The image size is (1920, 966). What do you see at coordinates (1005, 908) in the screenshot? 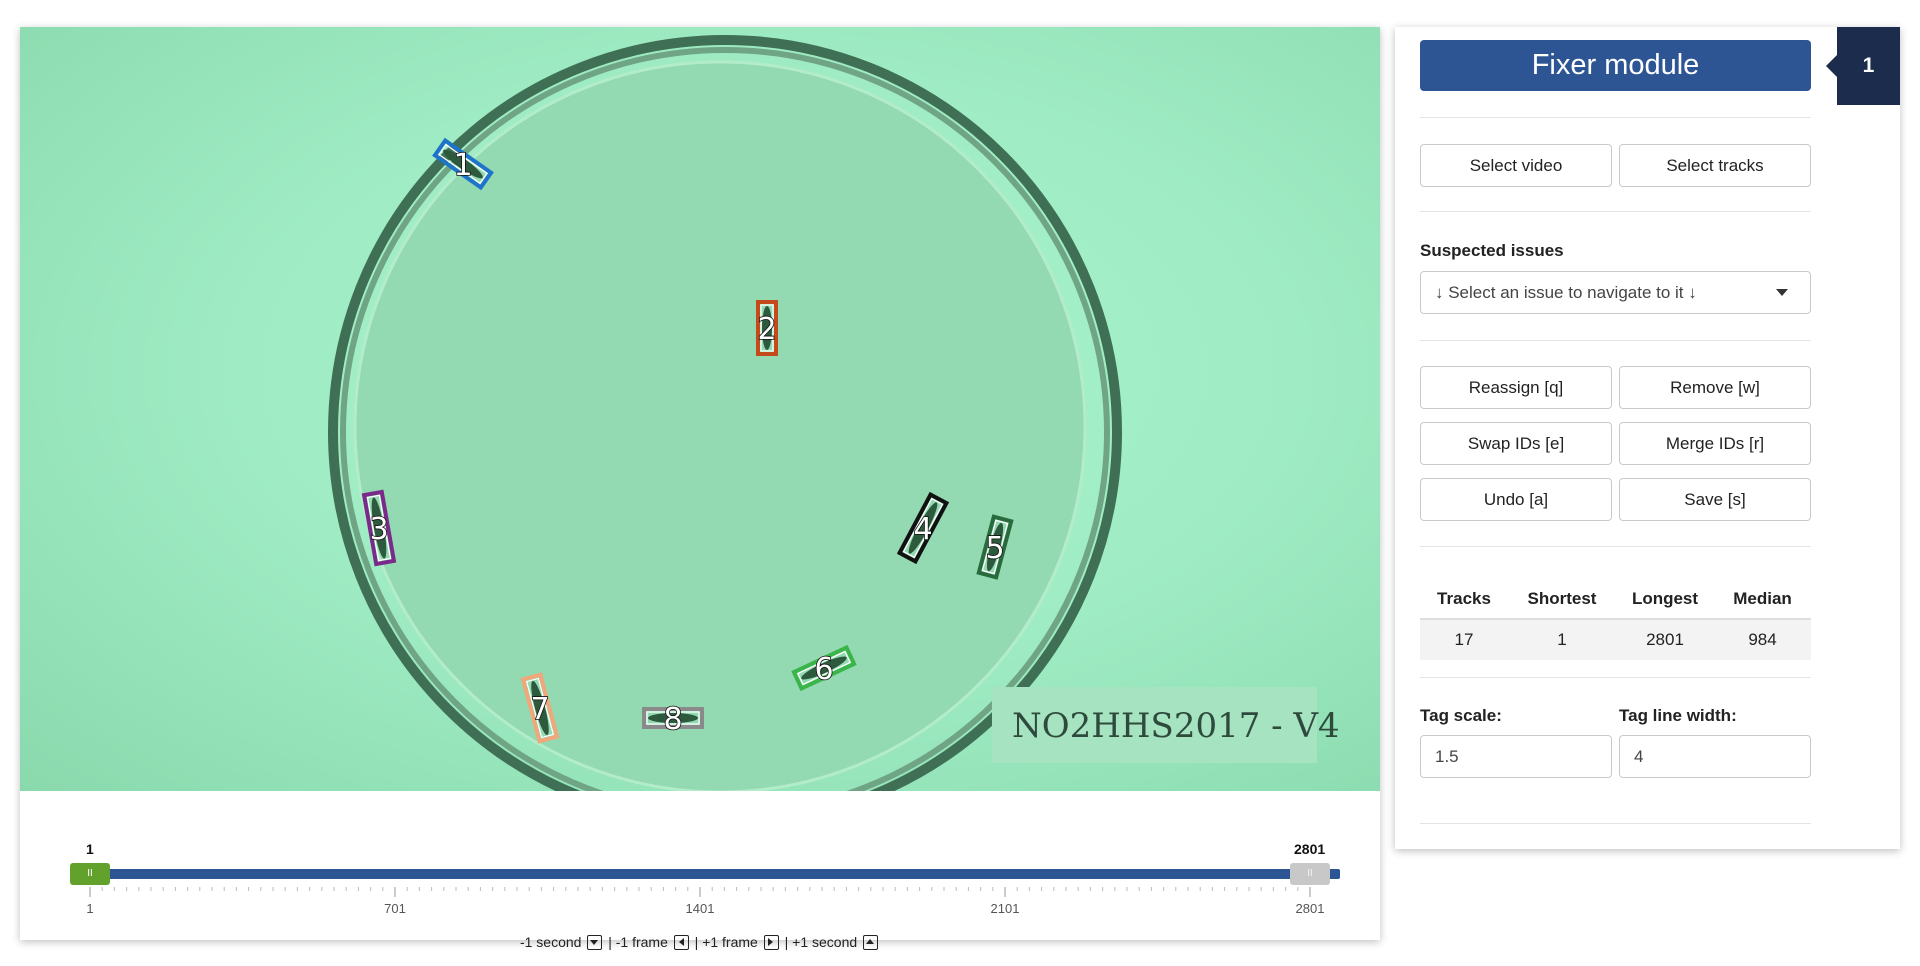
I see `tick-label: 2101` at bounding box center [1005, 908].